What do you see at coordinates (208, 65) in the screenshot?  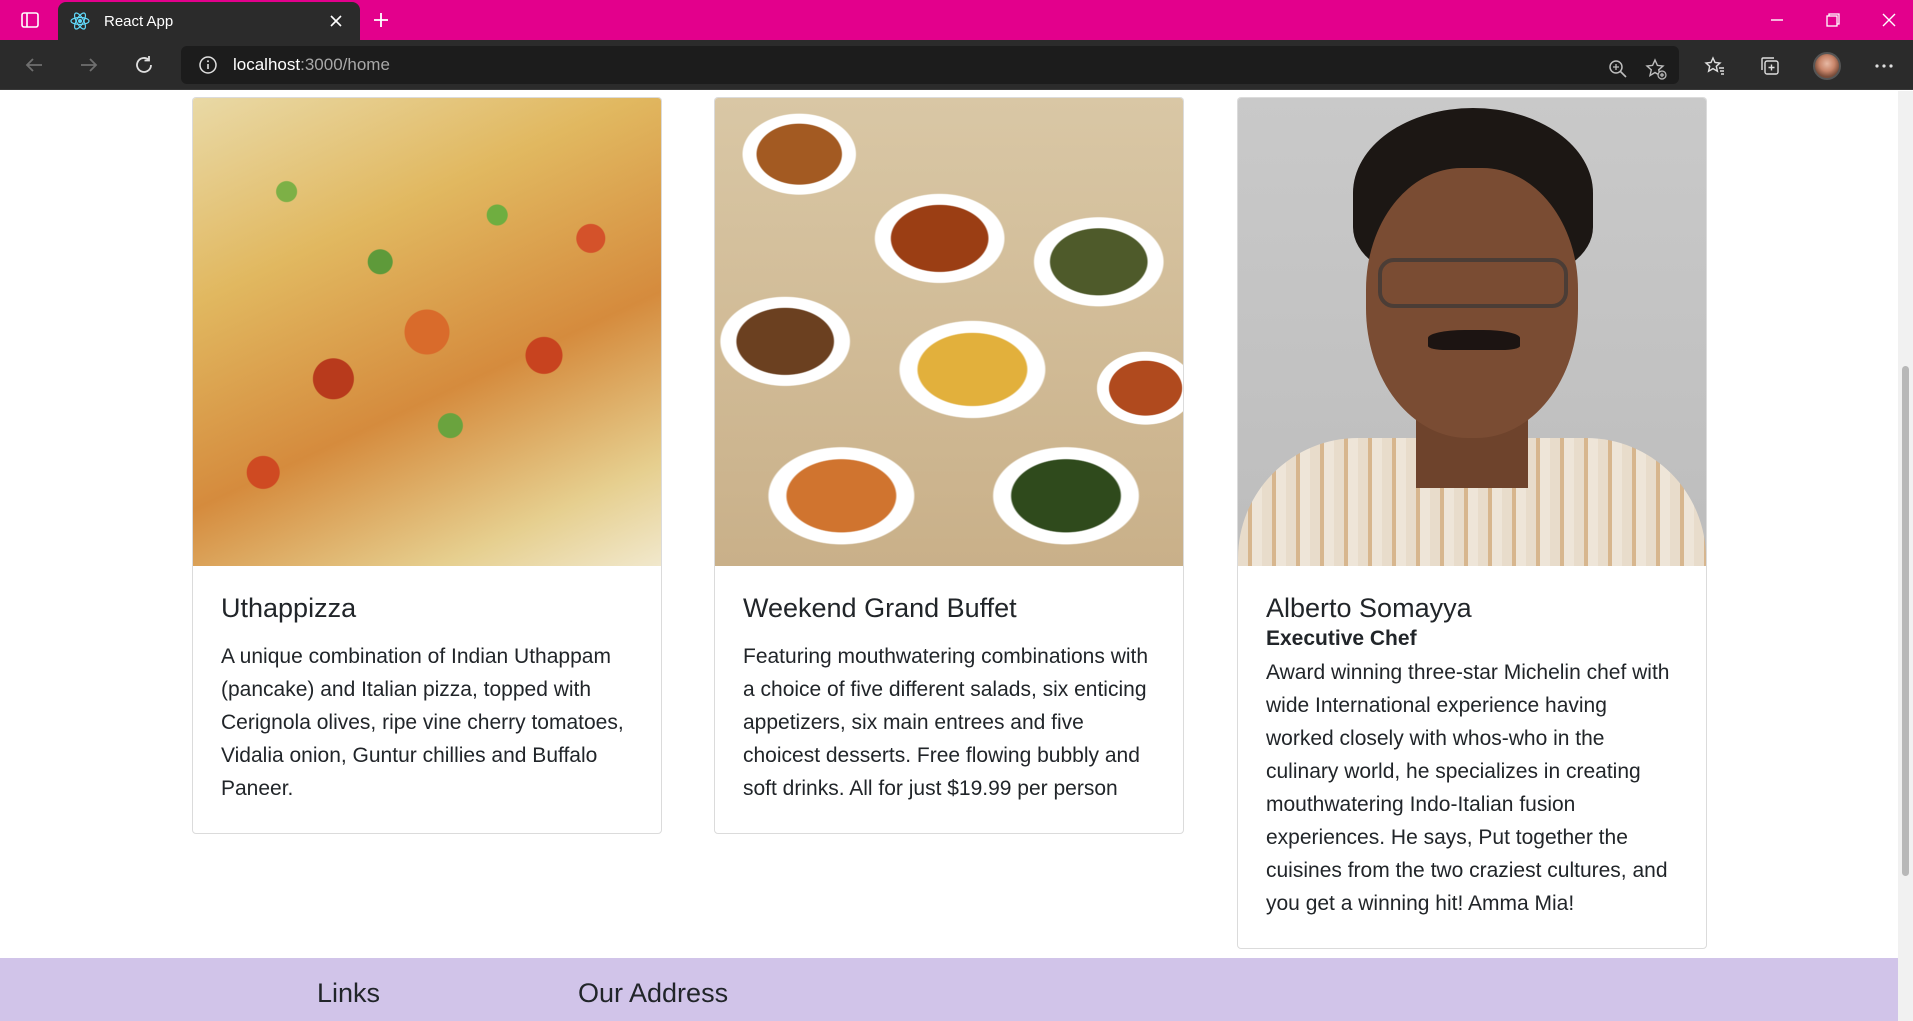 I see `site-info-icon` at bounding box center [208, 65].